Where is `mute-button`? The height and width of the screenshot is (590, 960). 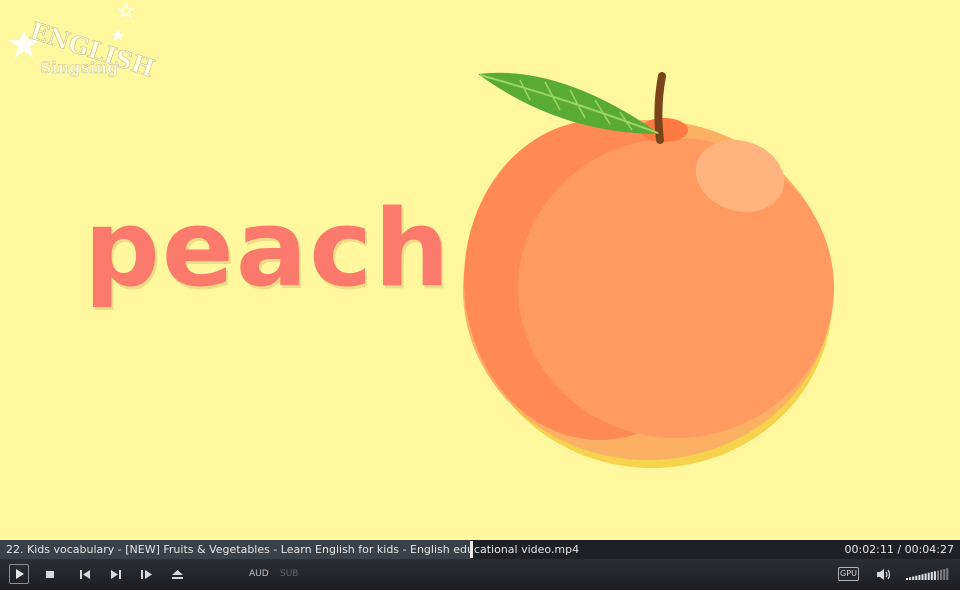
mute-button is located at coordinates (884, 574).